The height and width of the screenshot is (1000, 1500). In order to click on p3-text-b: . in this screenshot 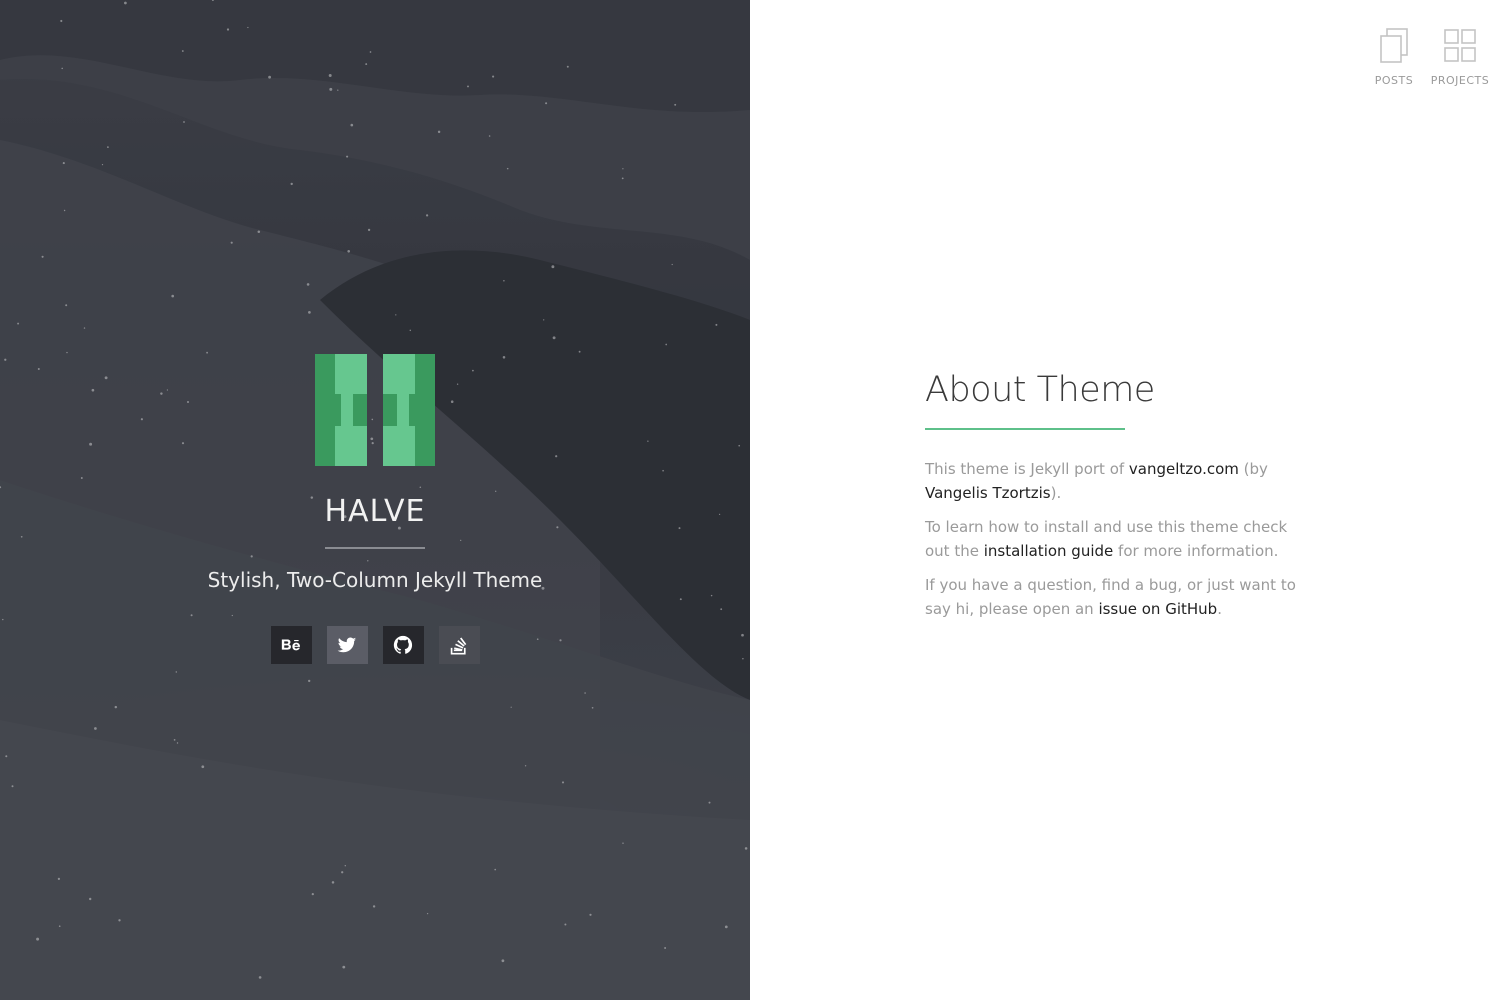, I will do `click(1219, 609)`.